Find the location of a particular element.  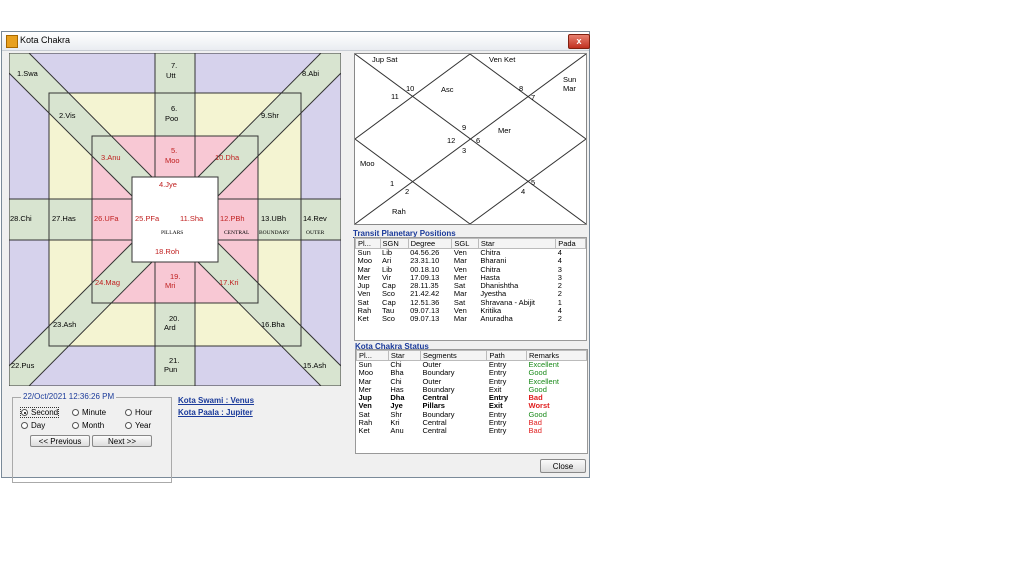

nakshatra-6: Poo is located at coordinates (171, 118).